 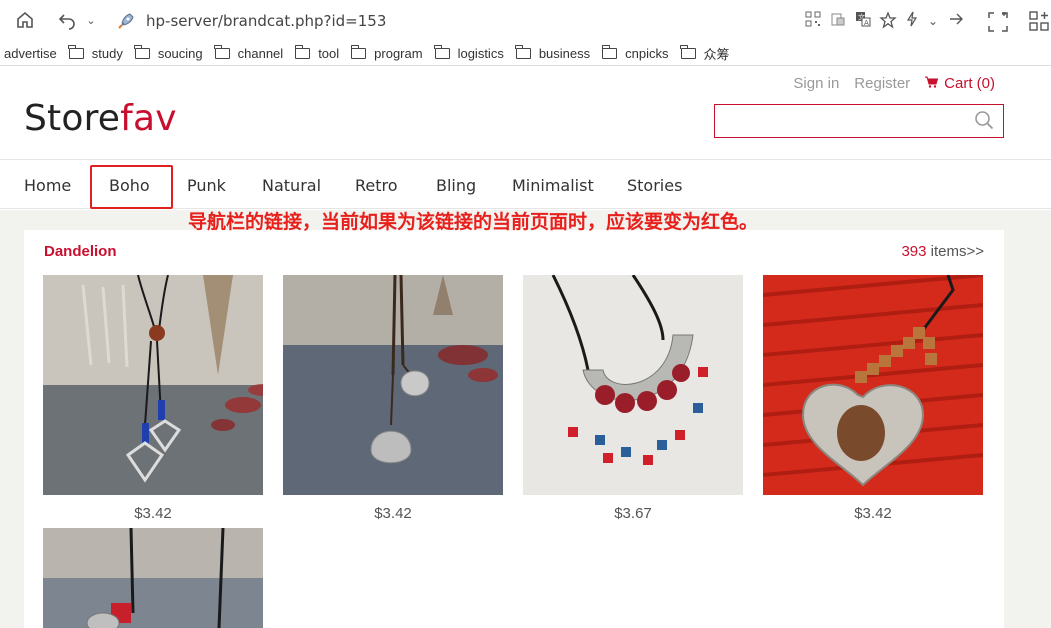 What do you see at coordinates (329, 53) in the screenshot?
I see `bookmark-label: tool` at bounding box center [329, 53].